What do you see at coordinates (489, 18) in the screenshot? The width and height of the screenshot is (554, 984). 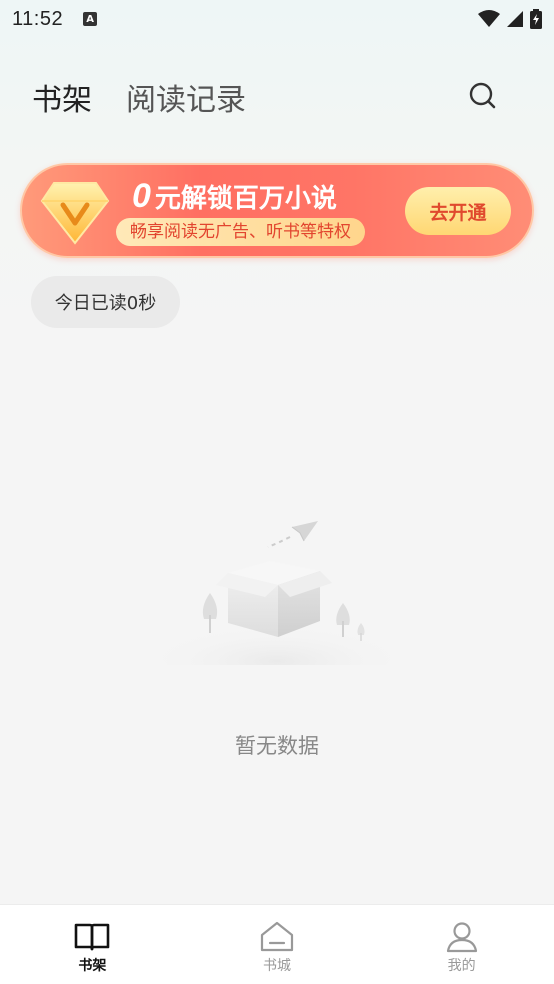 I see `wifi-icon` at bounding box center [489, 18].